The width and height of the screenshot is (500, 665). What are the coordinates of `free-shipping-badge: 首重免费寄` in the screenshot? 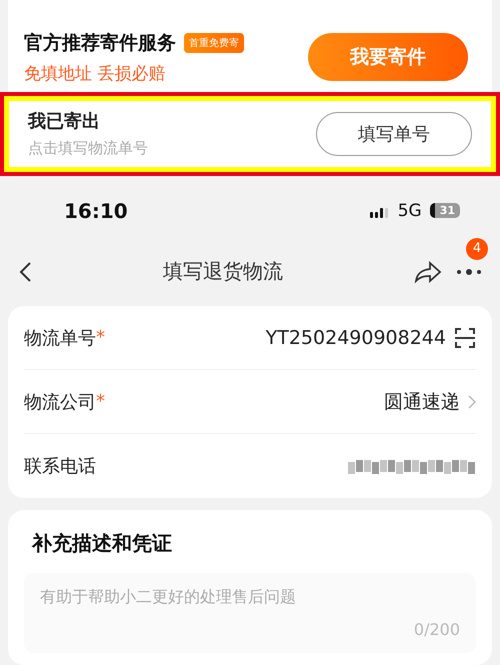 It's located at (214, 42).